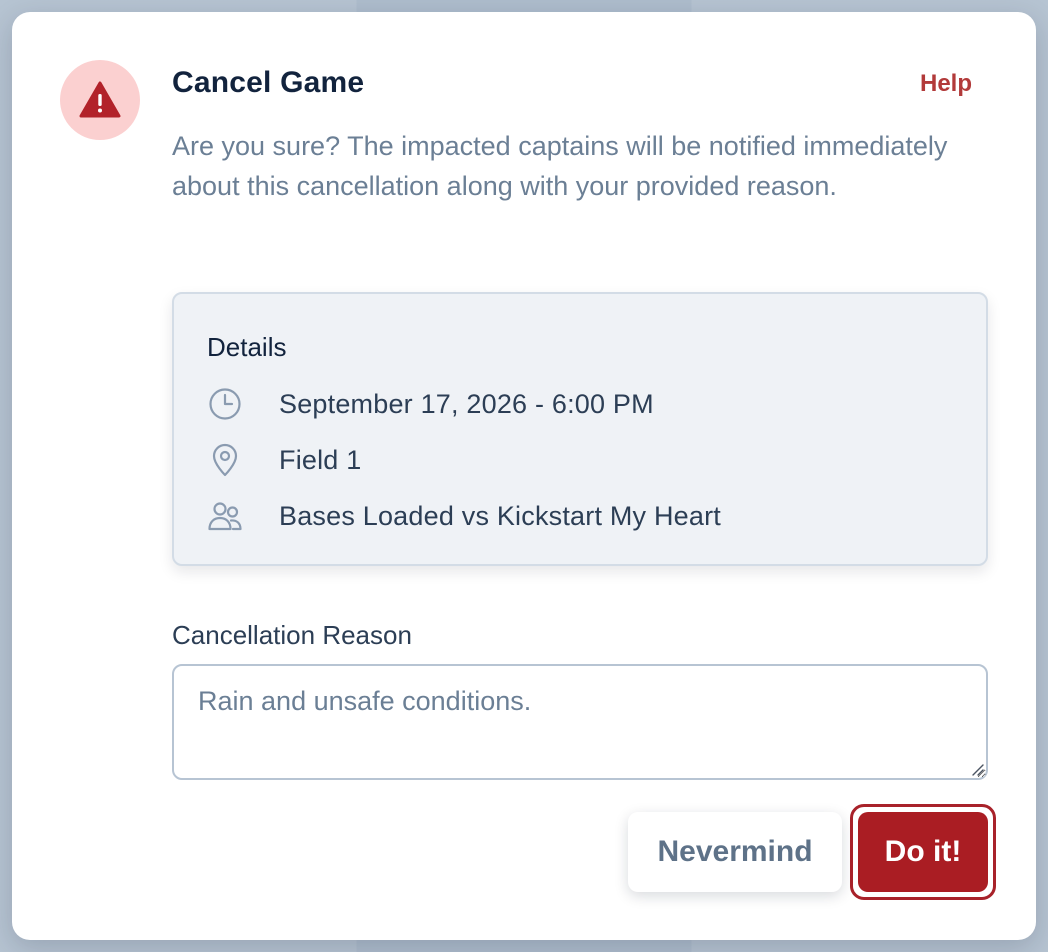 This screenshot has height=952, width=1048. I want to click on detail-row-location: Field 1, so click(284, 460).